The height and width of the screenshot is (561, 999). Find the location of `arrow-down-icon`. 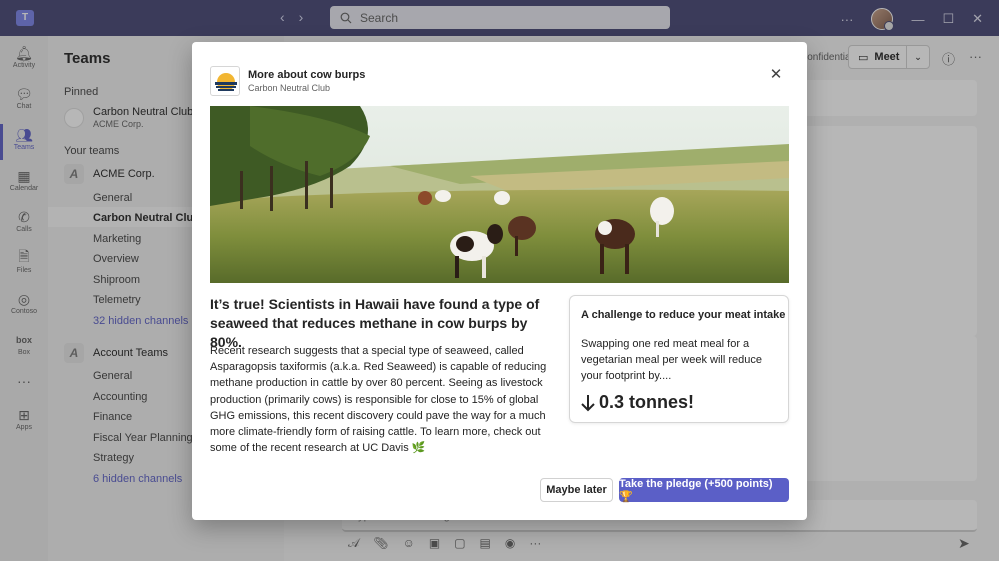

arrow-down-icon is located at coordinates (588, 402).